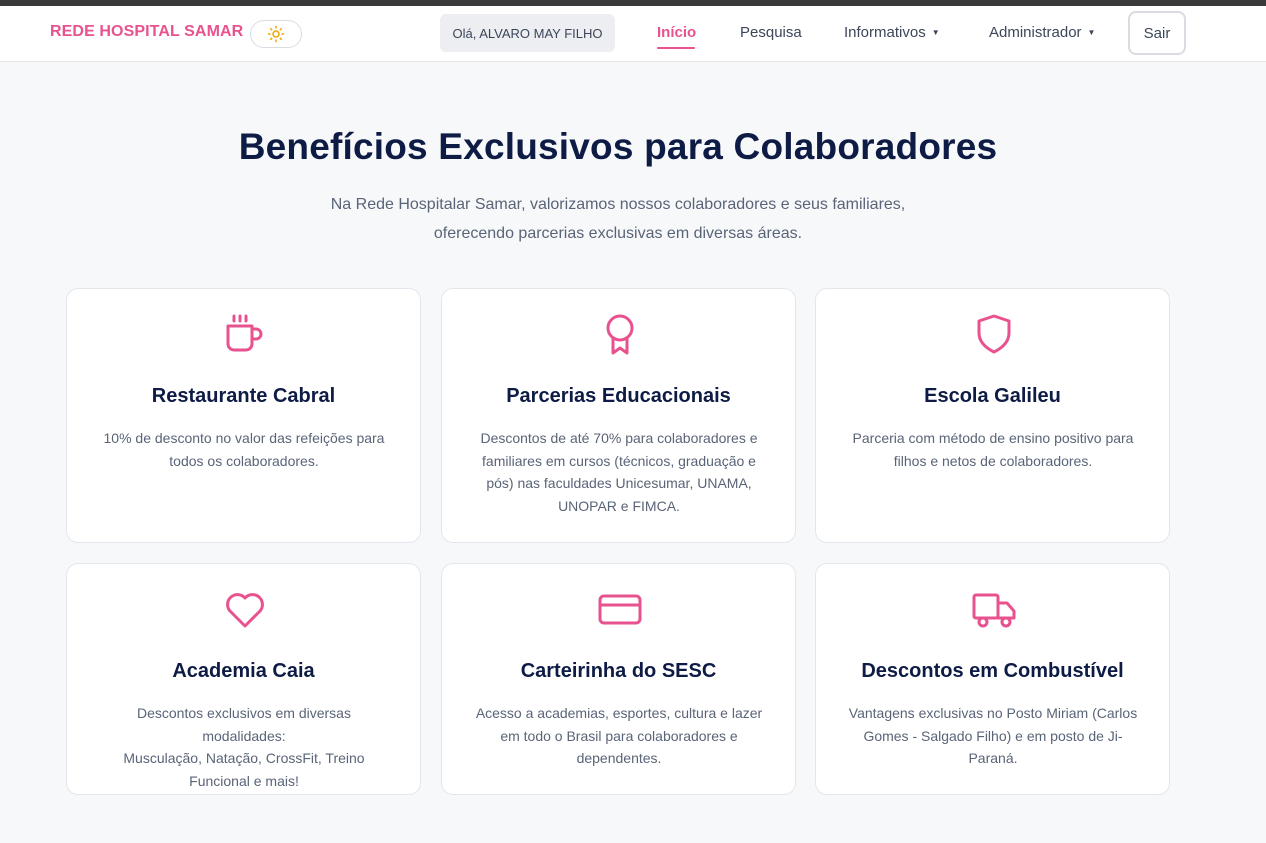 The height and width of the screenshot is (843, 1266). I want to click on card-title: Restaurante Cabral, so click(243, 396).